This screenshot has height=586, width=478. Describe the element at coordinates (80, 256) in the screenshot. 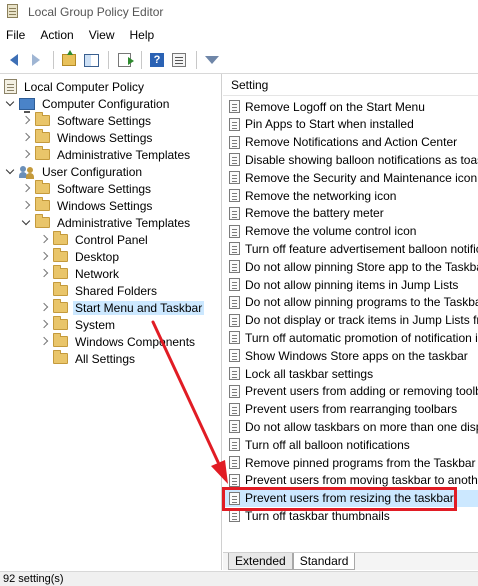

I see `tree-item-desktop: Desktop` at that location.